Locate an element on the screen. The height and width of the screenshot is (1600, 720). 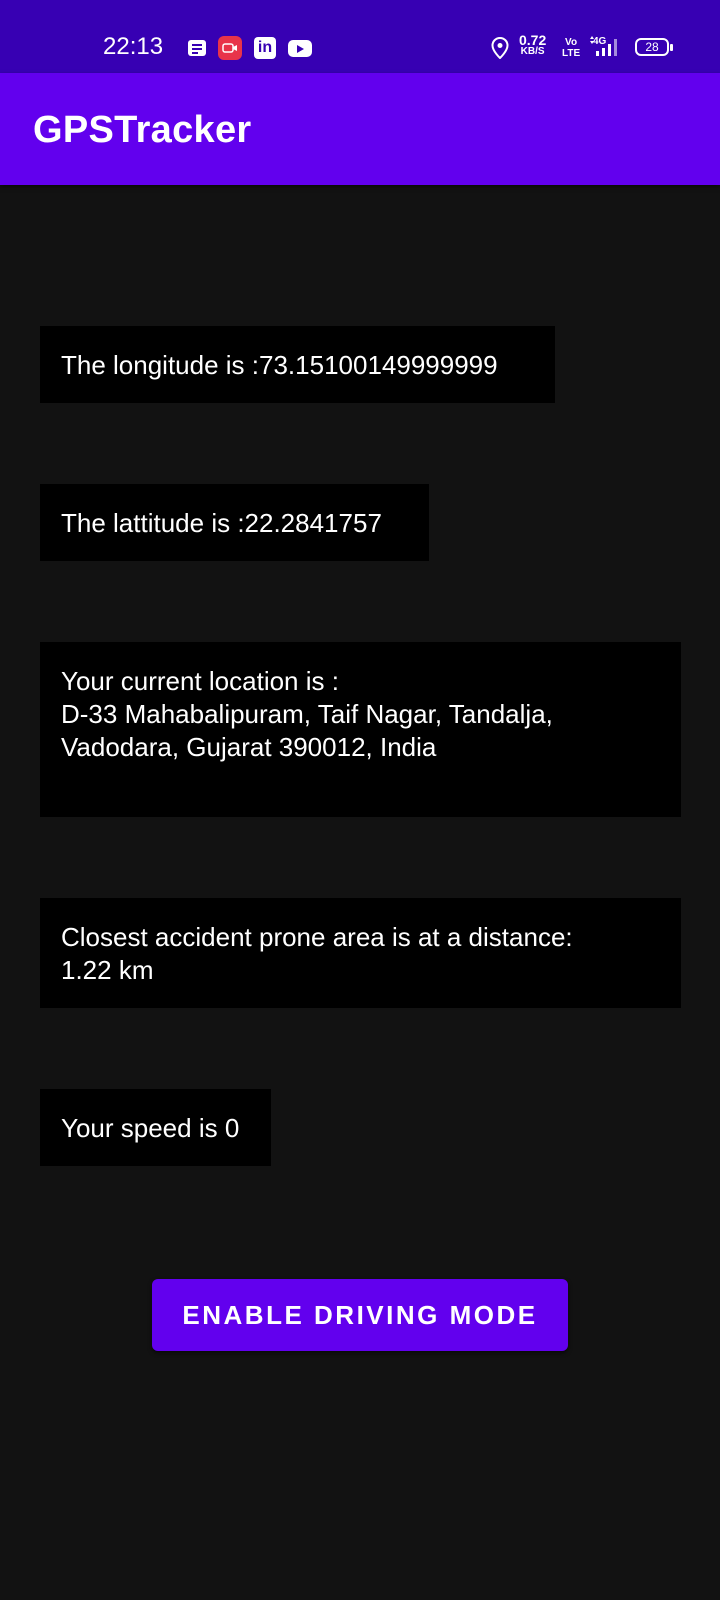
speed-card: Your speed is 0 is located at coordinates (155, 1127).